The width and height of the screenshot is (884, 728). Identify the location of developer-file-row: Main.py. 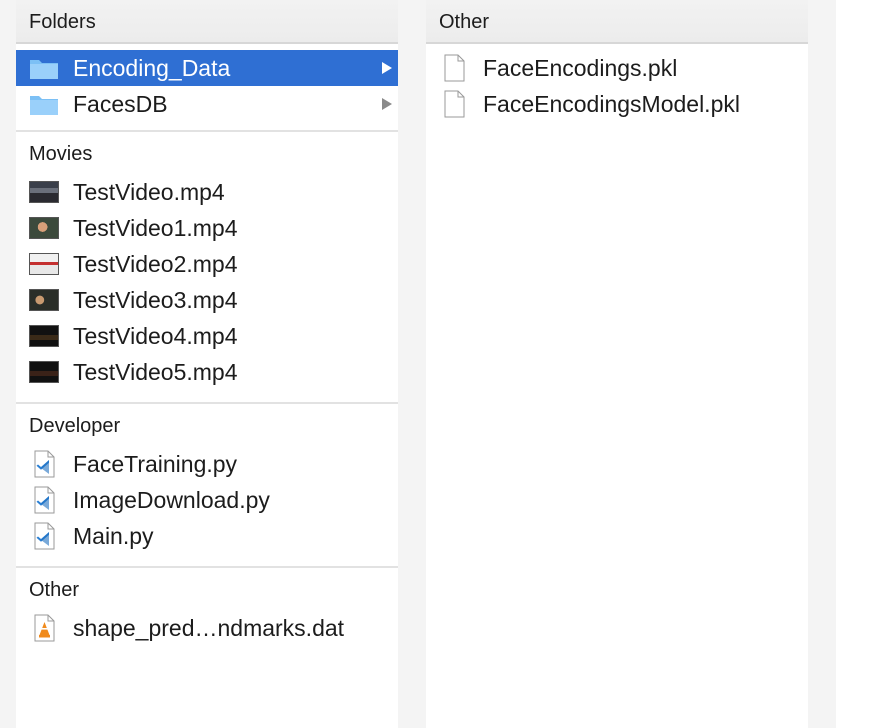
(207, 536).